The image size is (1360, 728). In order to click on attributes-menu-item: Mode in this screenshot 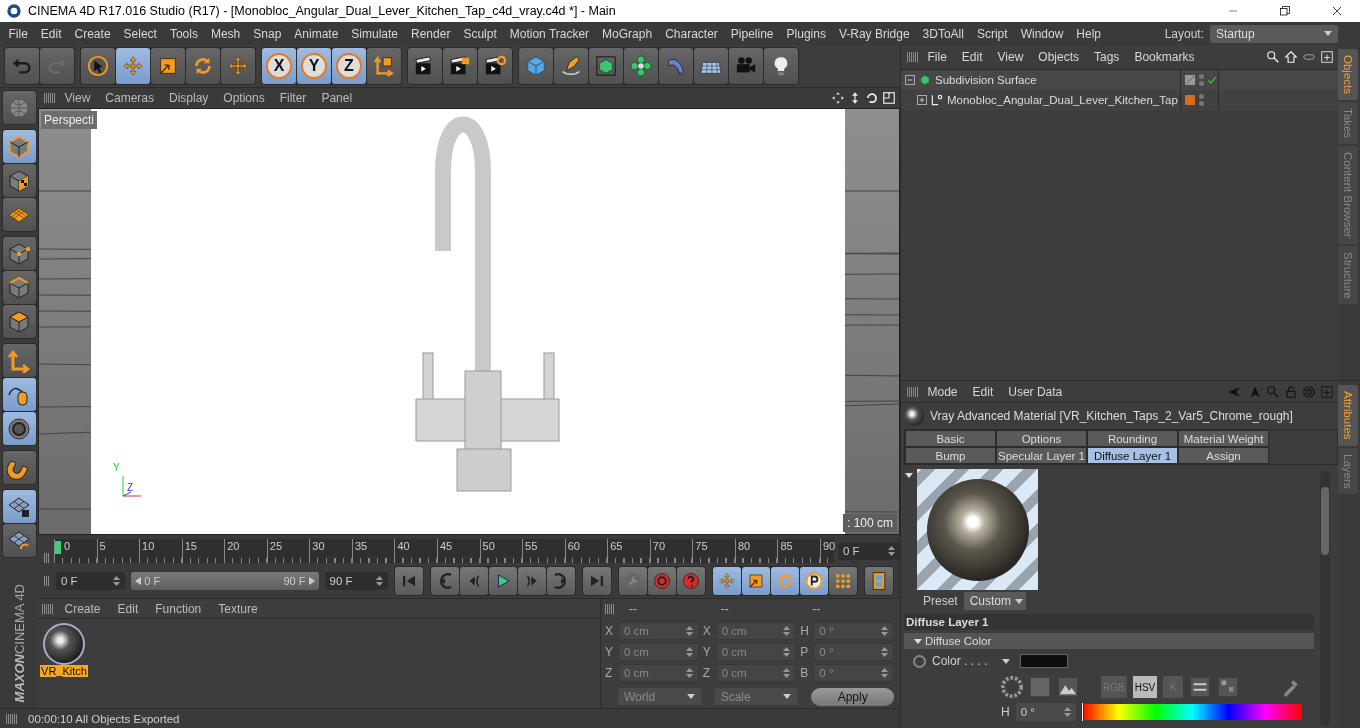, I will do `click(943, 391)`.